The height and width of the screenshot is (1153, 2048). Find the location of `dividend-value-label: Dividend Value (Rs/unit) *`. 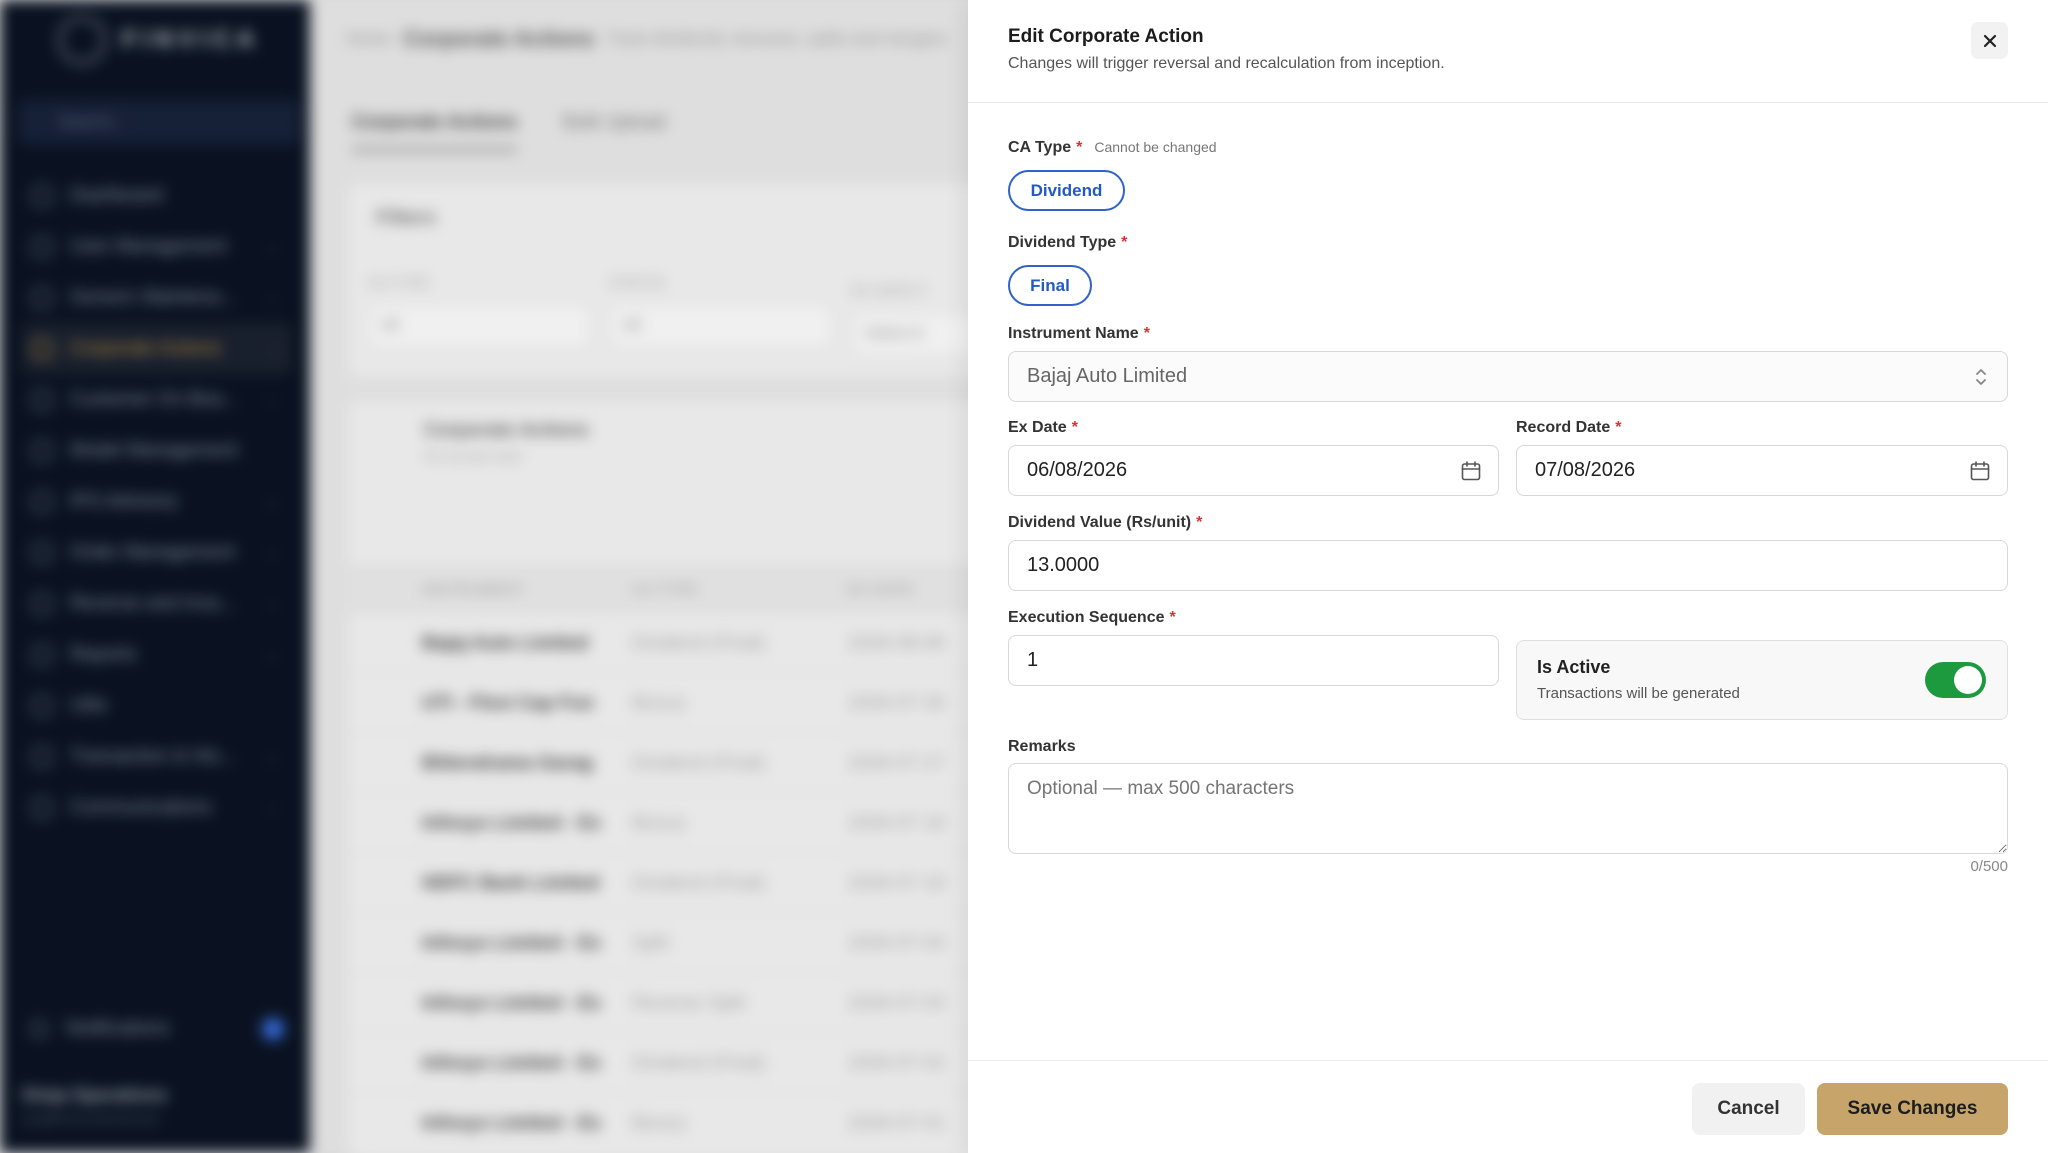

dividend-value-label: Dividend Value (Rs/unit) * is located at coordinates (1105, 523).